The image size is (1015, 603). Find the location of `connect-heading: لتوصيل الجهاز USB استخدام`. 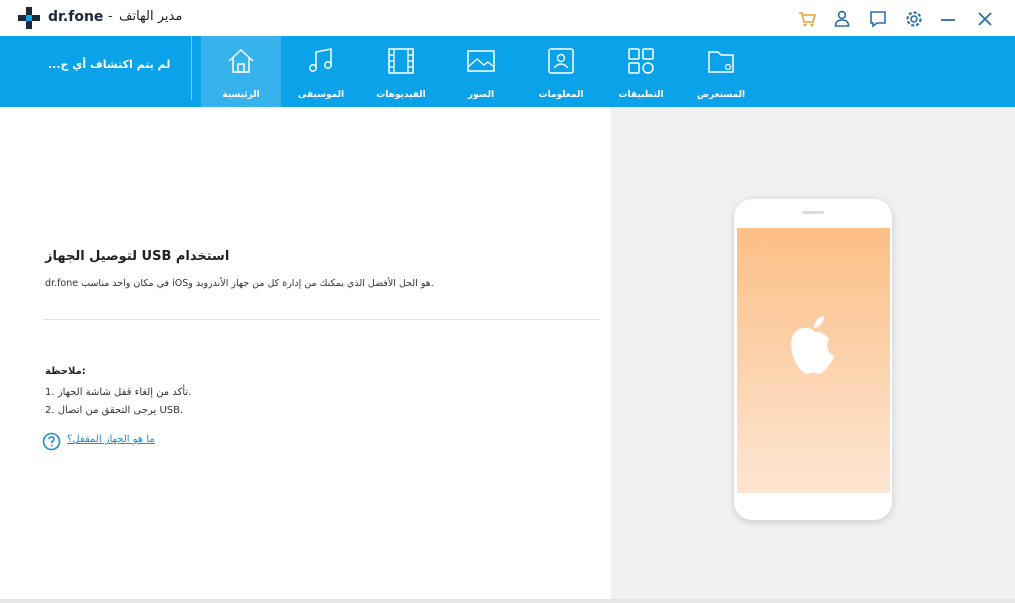

connect-heading: لتوصيل الجهاز USB استخدام is located at coordinates (137, 256).